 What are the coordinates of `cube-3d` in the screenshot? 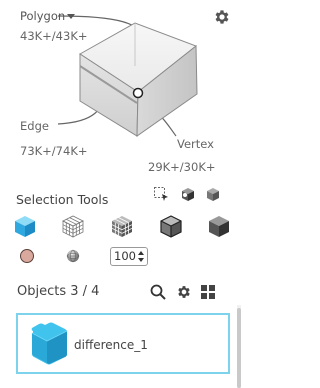 It's located at (138, 79).